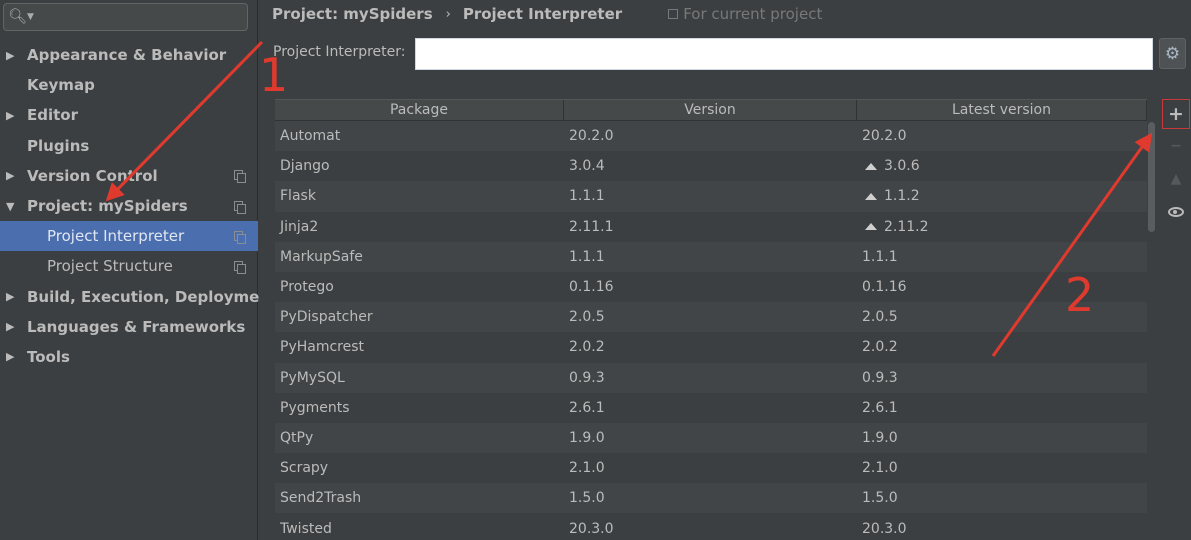 This screenshot has width=1191, height=540. What do you see at coordinates (711, 438) in the screenshot?
I see `table-row: QtPy 1.9.0 1.9.0` at bounding box center [711, 438].